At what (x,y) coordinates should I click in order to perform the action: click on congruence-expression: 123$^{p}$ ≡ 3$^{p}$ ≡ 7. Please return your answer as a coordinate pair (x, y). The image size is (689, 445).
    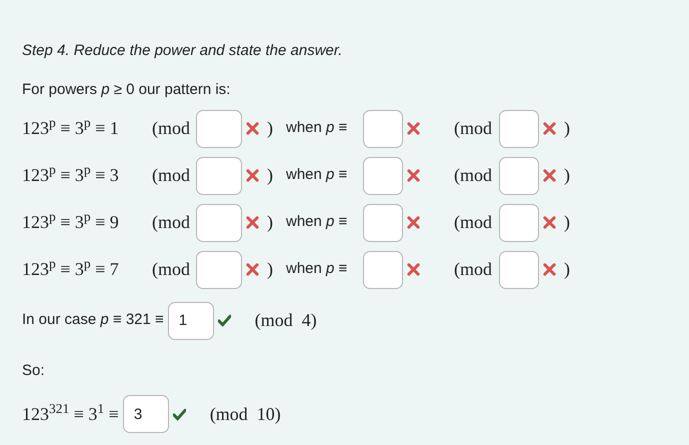
    Looking at the image, I should click on (71, 268).